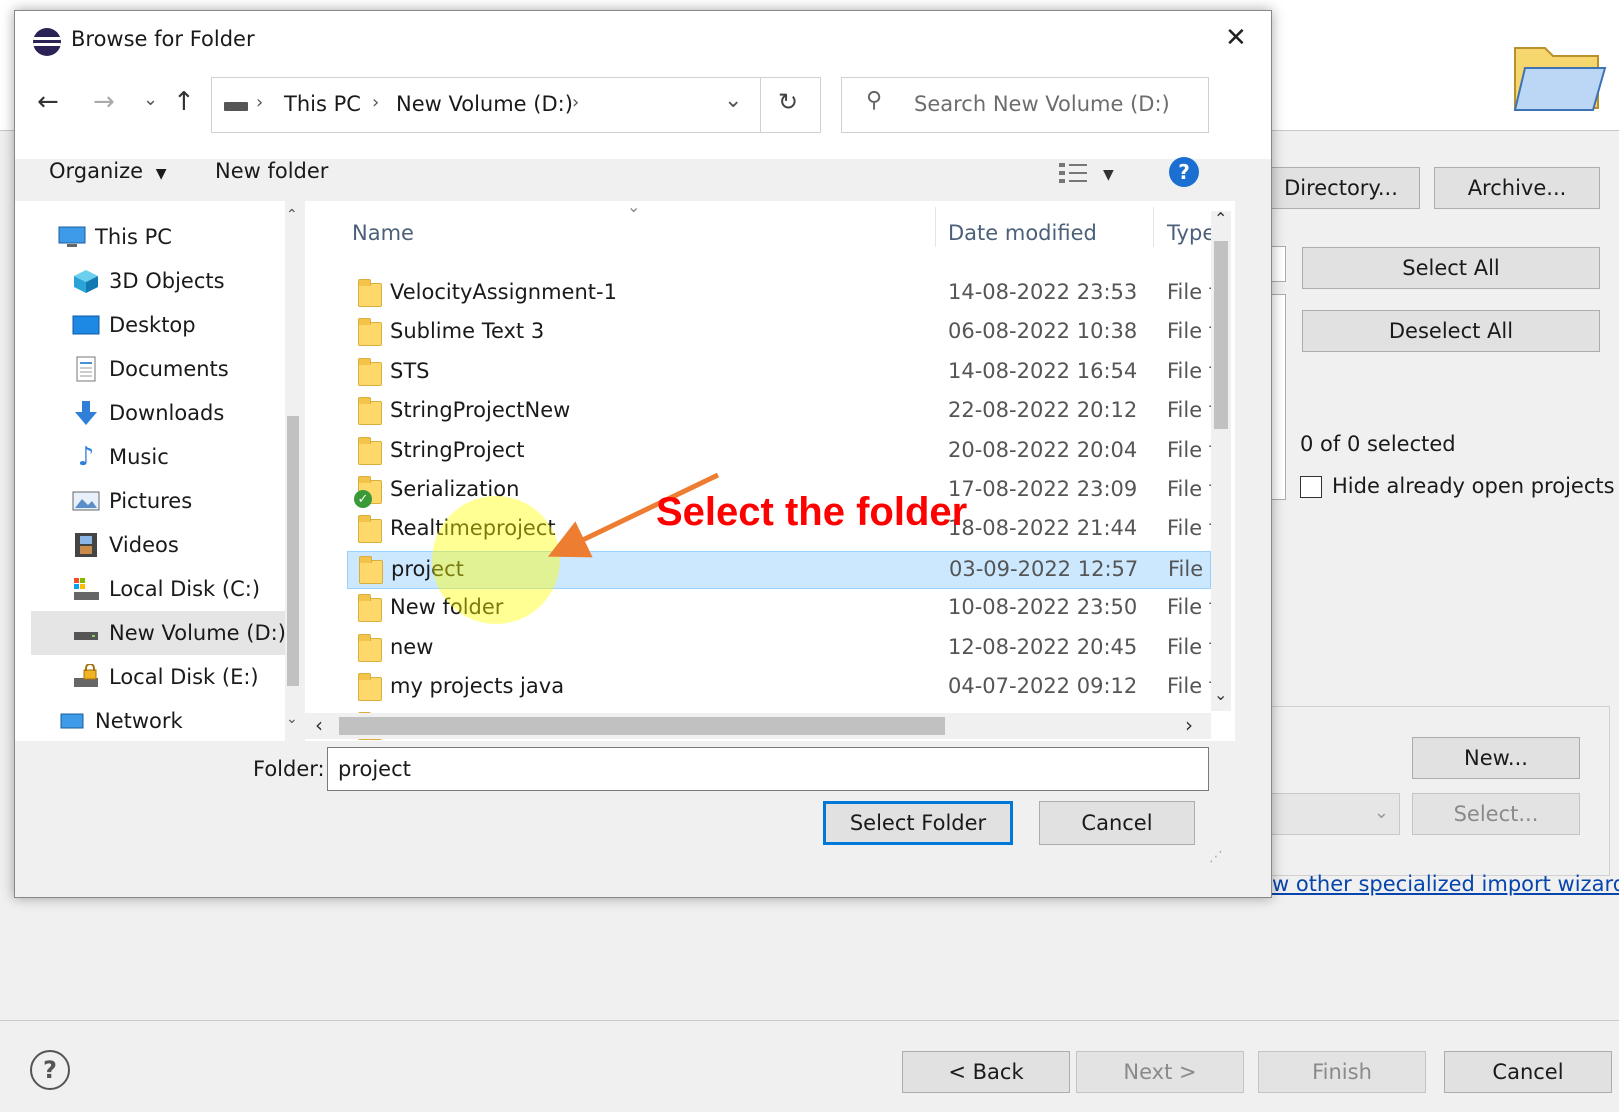  Describe the element at coordinates (812, 512) in the screenshot. I see `annotation-text: Select the folder` at that location.